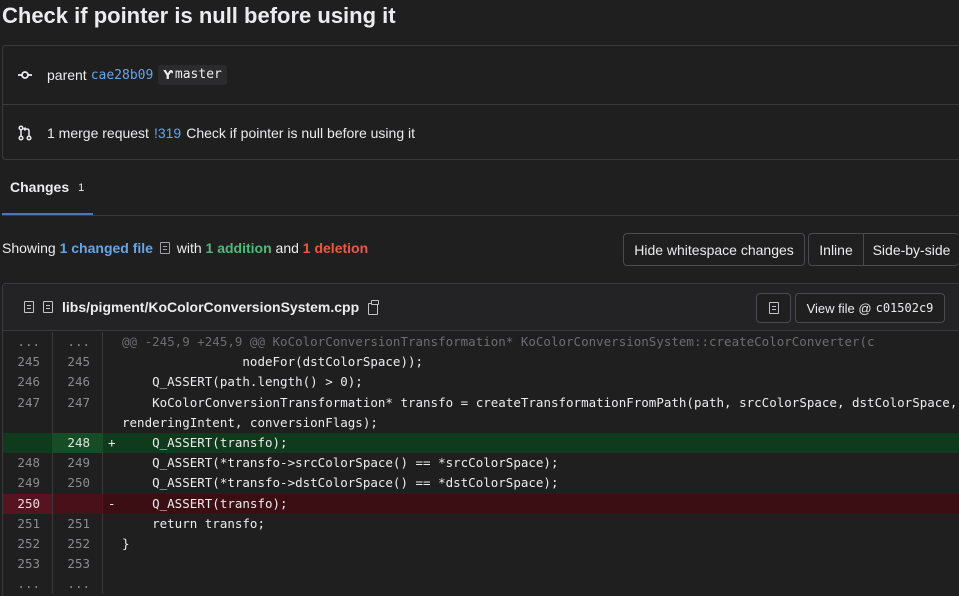 Image resolution: width=959 pixels, height=596 pixels. Describe the element at coordinates (126, 543) in the screenshot. I see `code-line: }` at that location.